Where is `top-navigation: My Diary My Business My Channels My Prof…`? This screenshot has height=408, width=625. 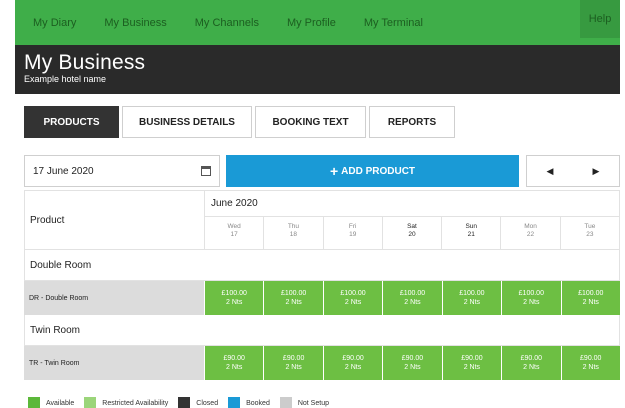
top-navigation: My Diary My Business My Channels My Prof… is located at coordinates (317, 22).